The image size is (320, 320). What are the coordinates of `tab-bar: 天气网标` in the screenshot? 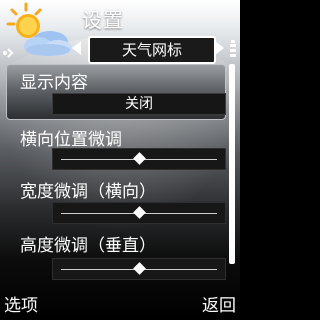 It's located at (156, 50).